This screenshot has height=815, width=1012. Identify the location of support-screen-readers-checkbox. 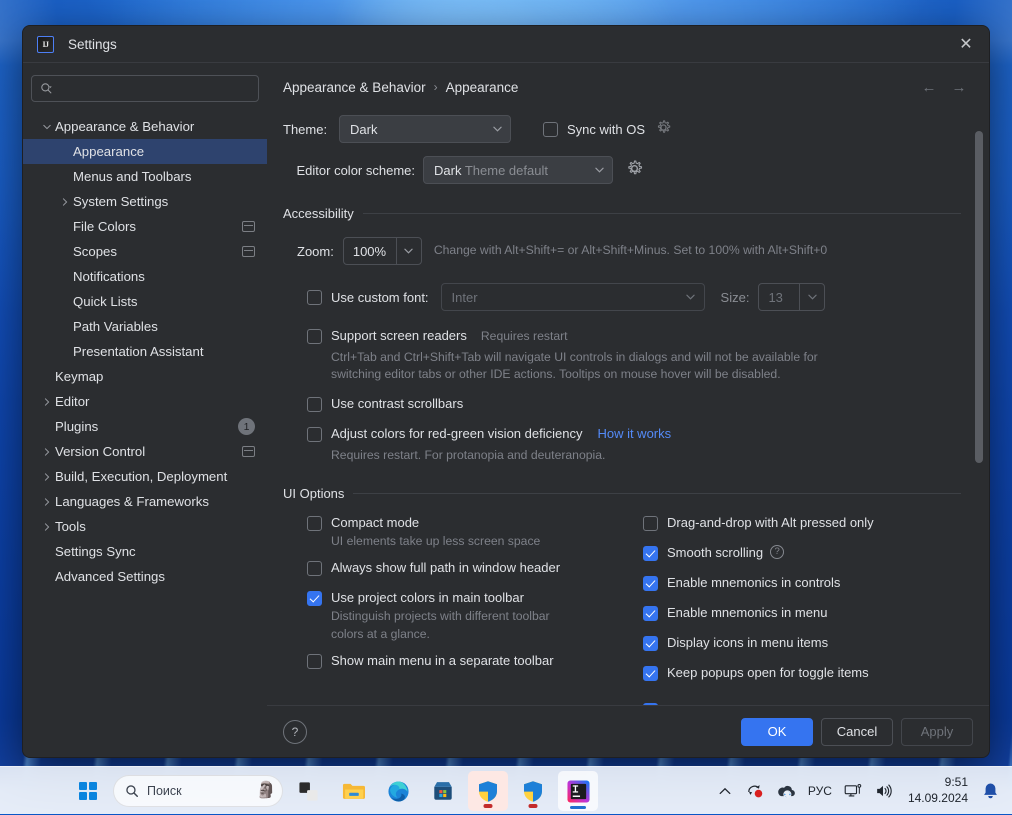
(314, 336).